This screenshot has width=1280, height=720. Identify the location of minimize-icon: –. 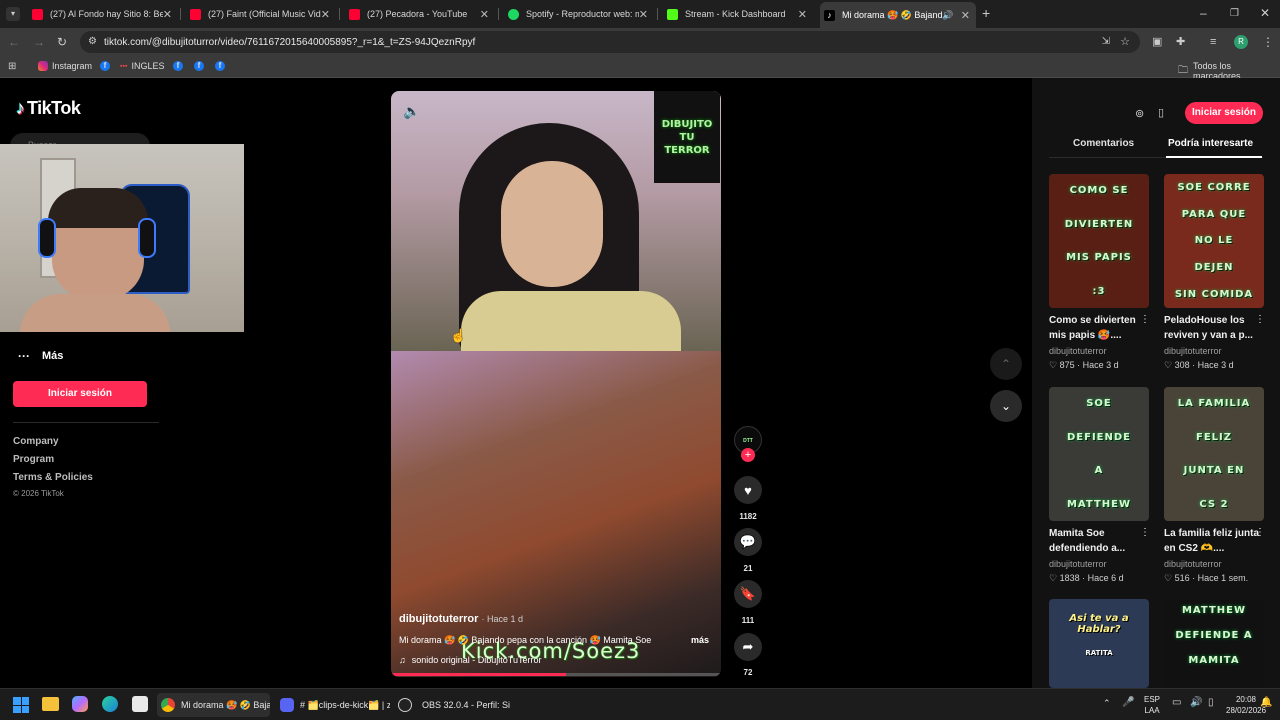
(1203, 13).